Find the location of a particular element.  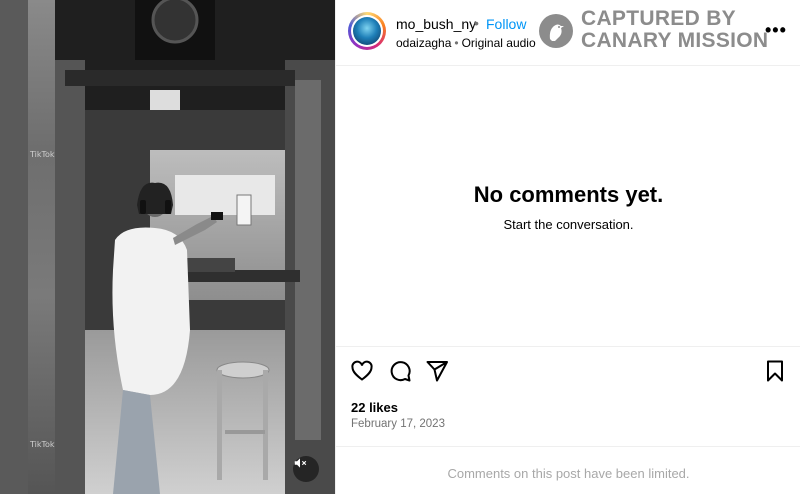

audio-line: odaizagha • Original audio is located at coordinates (466, 43).